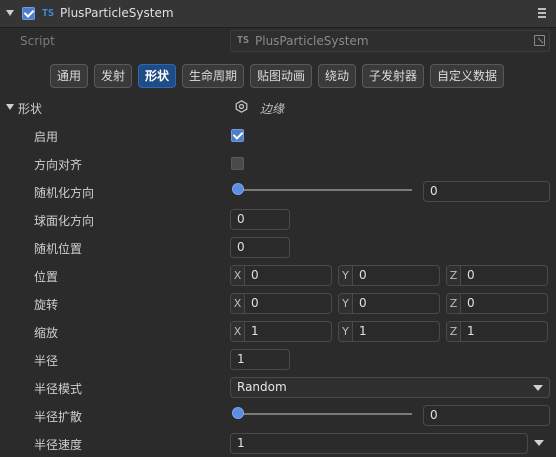 Image resolution: width=556 pixels, height=457 pixels. What do you see at coordinates (10, 107) in the screenshot?
I see `section-collapse-arrow-icon` at bounding box center [10, 107].